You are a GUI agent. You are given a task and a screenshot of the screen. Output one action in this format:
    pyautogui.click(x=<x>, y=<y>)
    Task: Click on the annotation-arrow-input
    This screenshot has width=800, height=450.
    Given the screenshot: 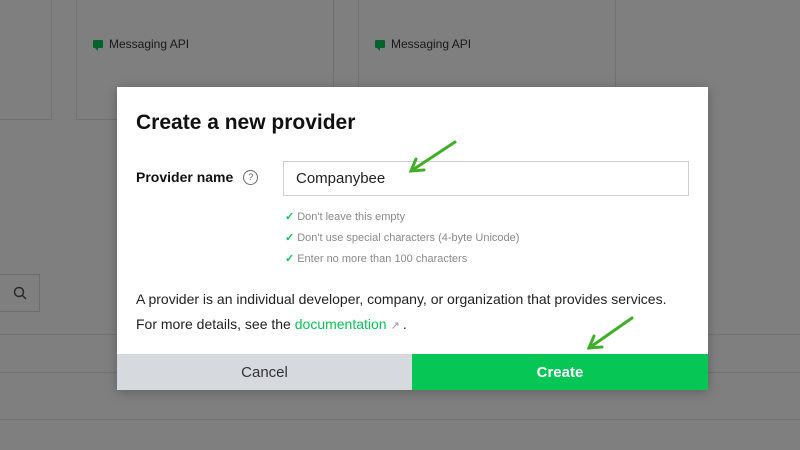 What is the action you would take?
    pyautogui.click(x=432, y=156)
    